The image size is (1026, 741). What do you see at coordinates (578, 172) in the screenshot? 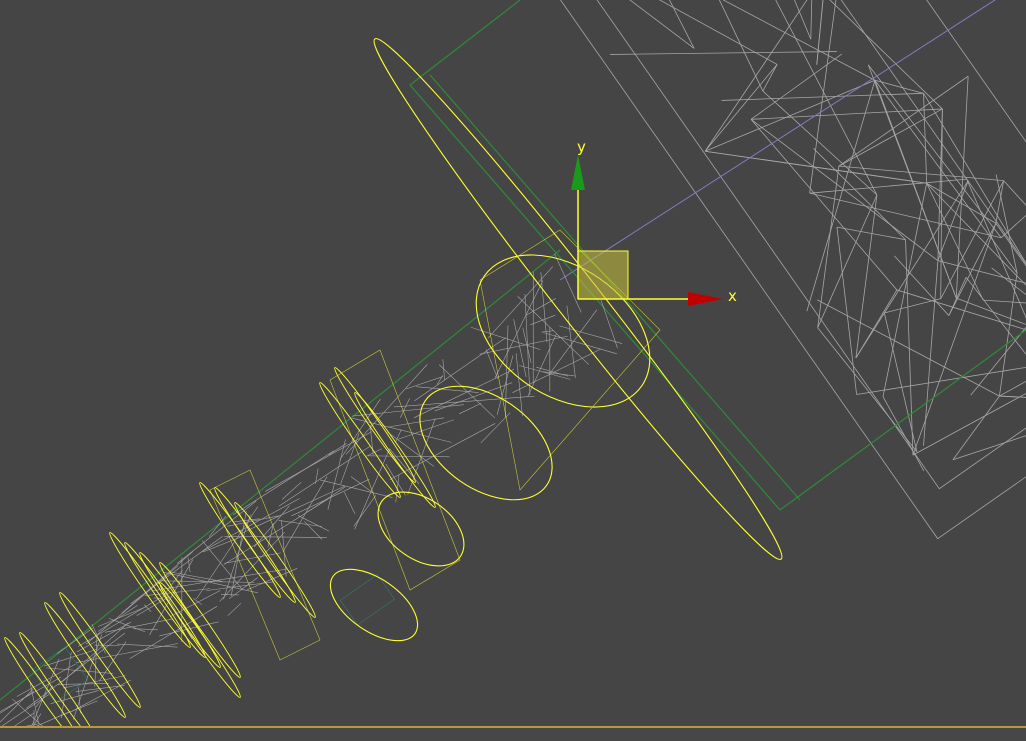
I see `gizmo-y-arrow` at bounding box center [578, 172].